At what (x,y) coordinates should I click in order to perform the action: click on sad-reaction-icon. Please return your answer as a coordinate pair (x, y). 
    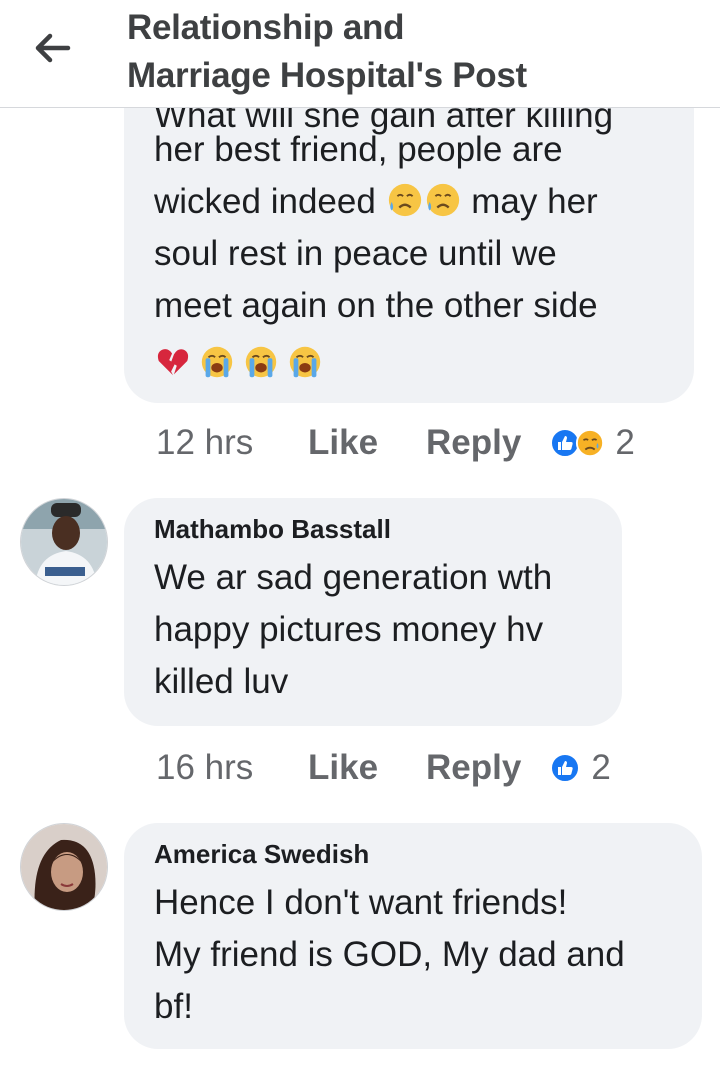
    Looking at the image, I should click on (590, 443).